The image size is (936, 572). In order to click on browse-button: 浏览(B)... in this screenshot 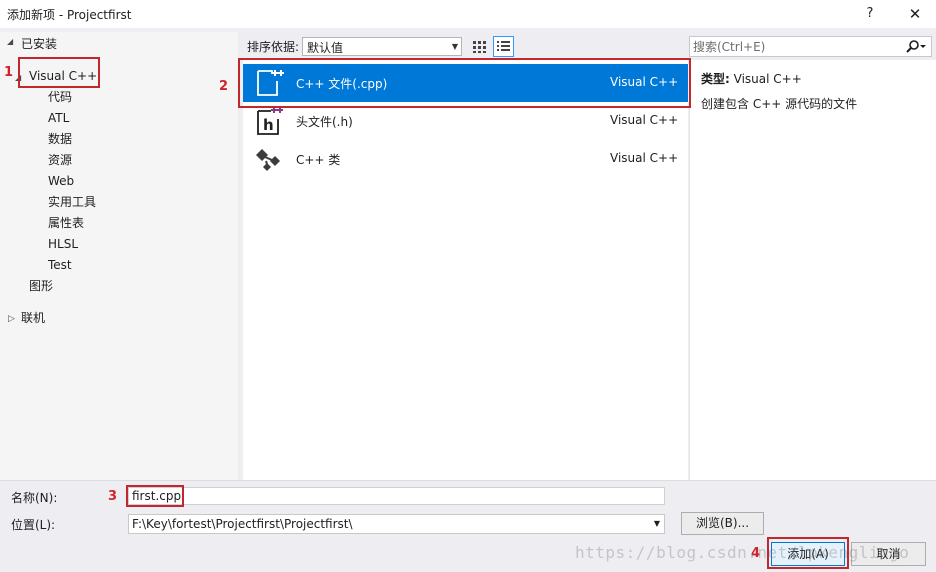, I will do `click(722, 523)`.